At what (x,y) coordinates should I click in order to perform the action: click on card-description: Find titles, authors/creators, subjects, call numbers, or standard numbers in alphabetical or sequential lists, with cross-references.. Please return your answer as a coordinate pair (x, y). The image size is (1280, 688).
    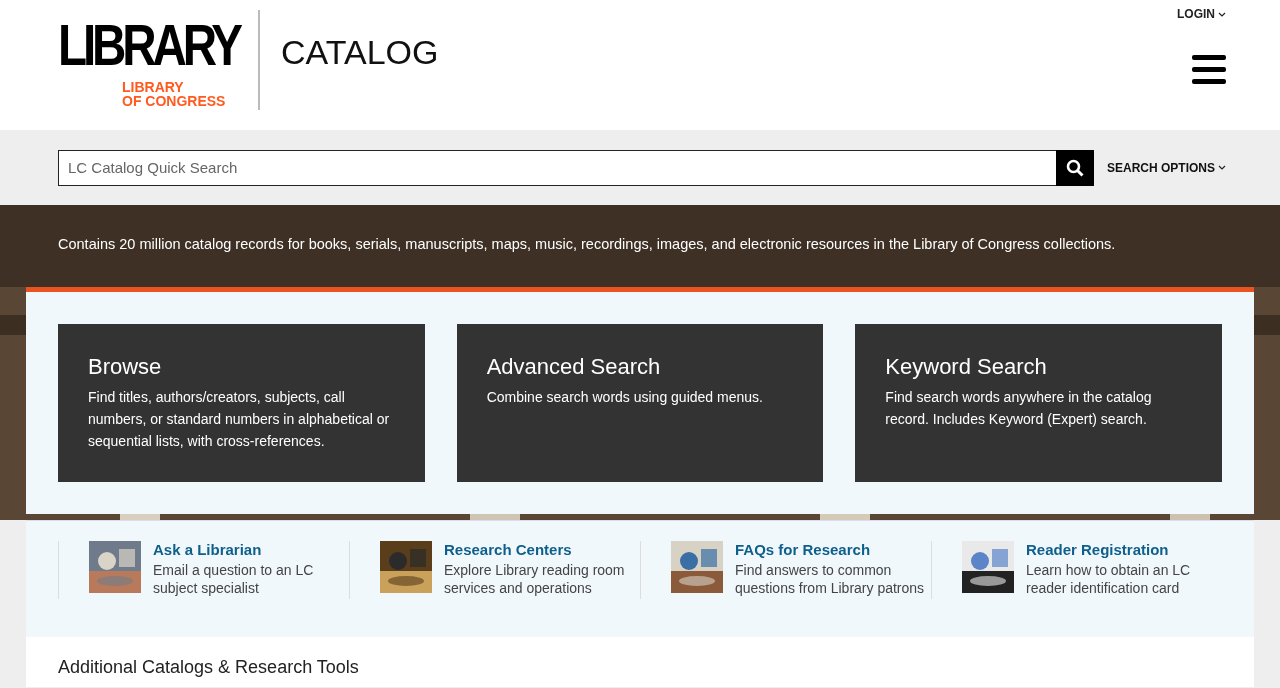
    Looking at the image, I should click on (239, 419).